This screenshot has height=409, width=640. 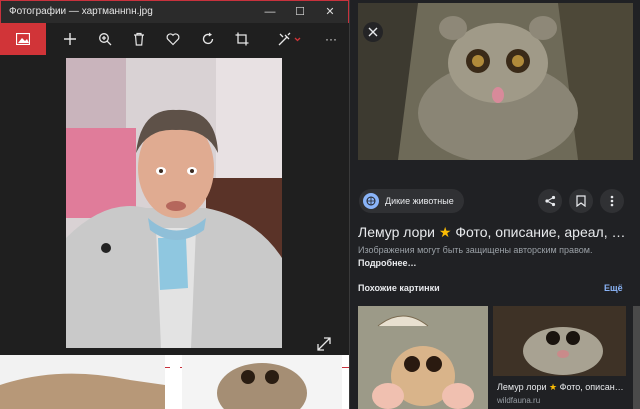 What do you see at coordinates (519, 400) in the screenshot?
I see `similar-source: wildfauna.ru` at bounding box center [519, 400].